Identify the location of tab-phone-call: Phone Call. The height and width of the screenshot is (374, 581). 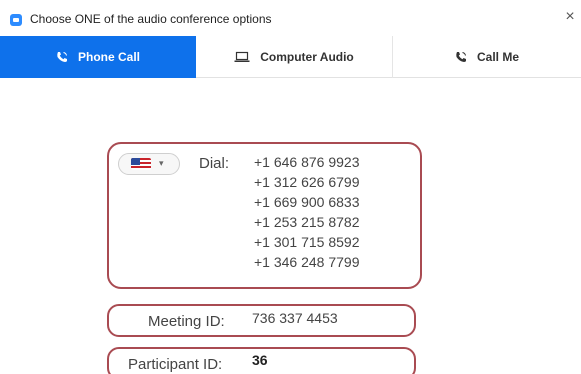
(98, 57).